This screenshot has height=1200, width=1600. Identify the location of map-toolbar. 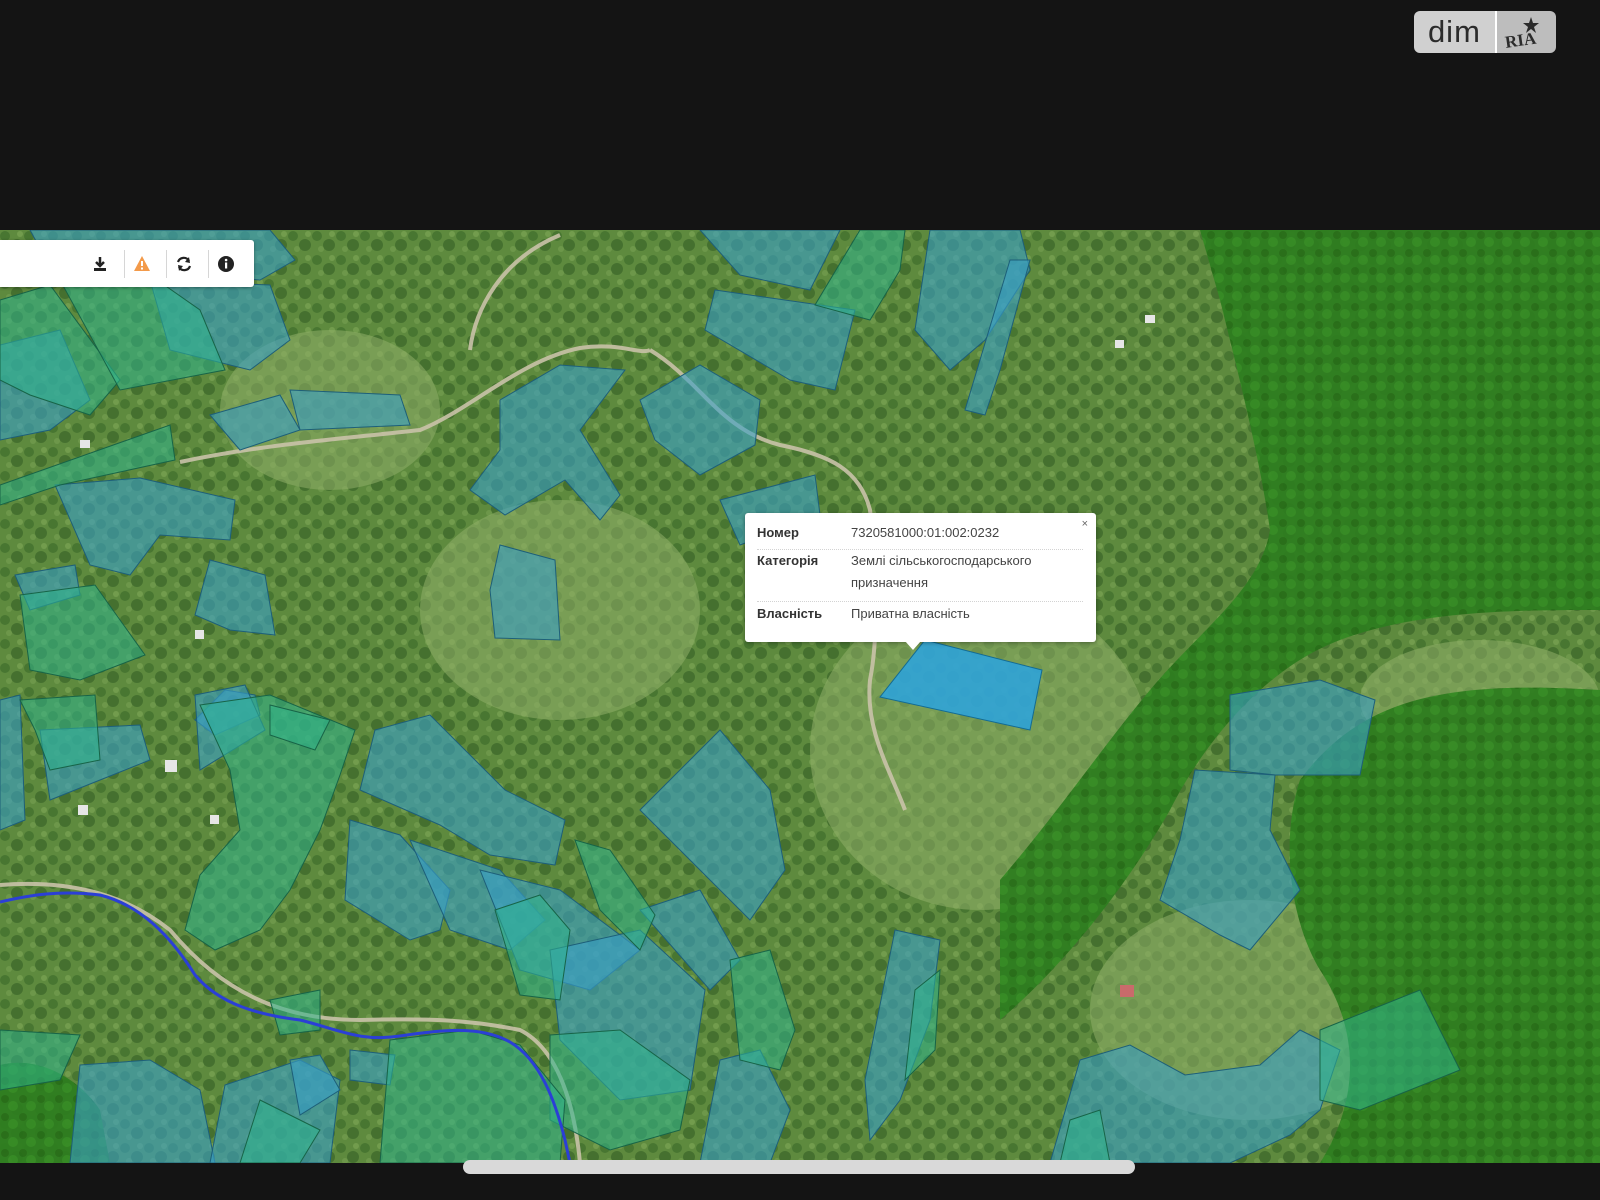
(127, 263).